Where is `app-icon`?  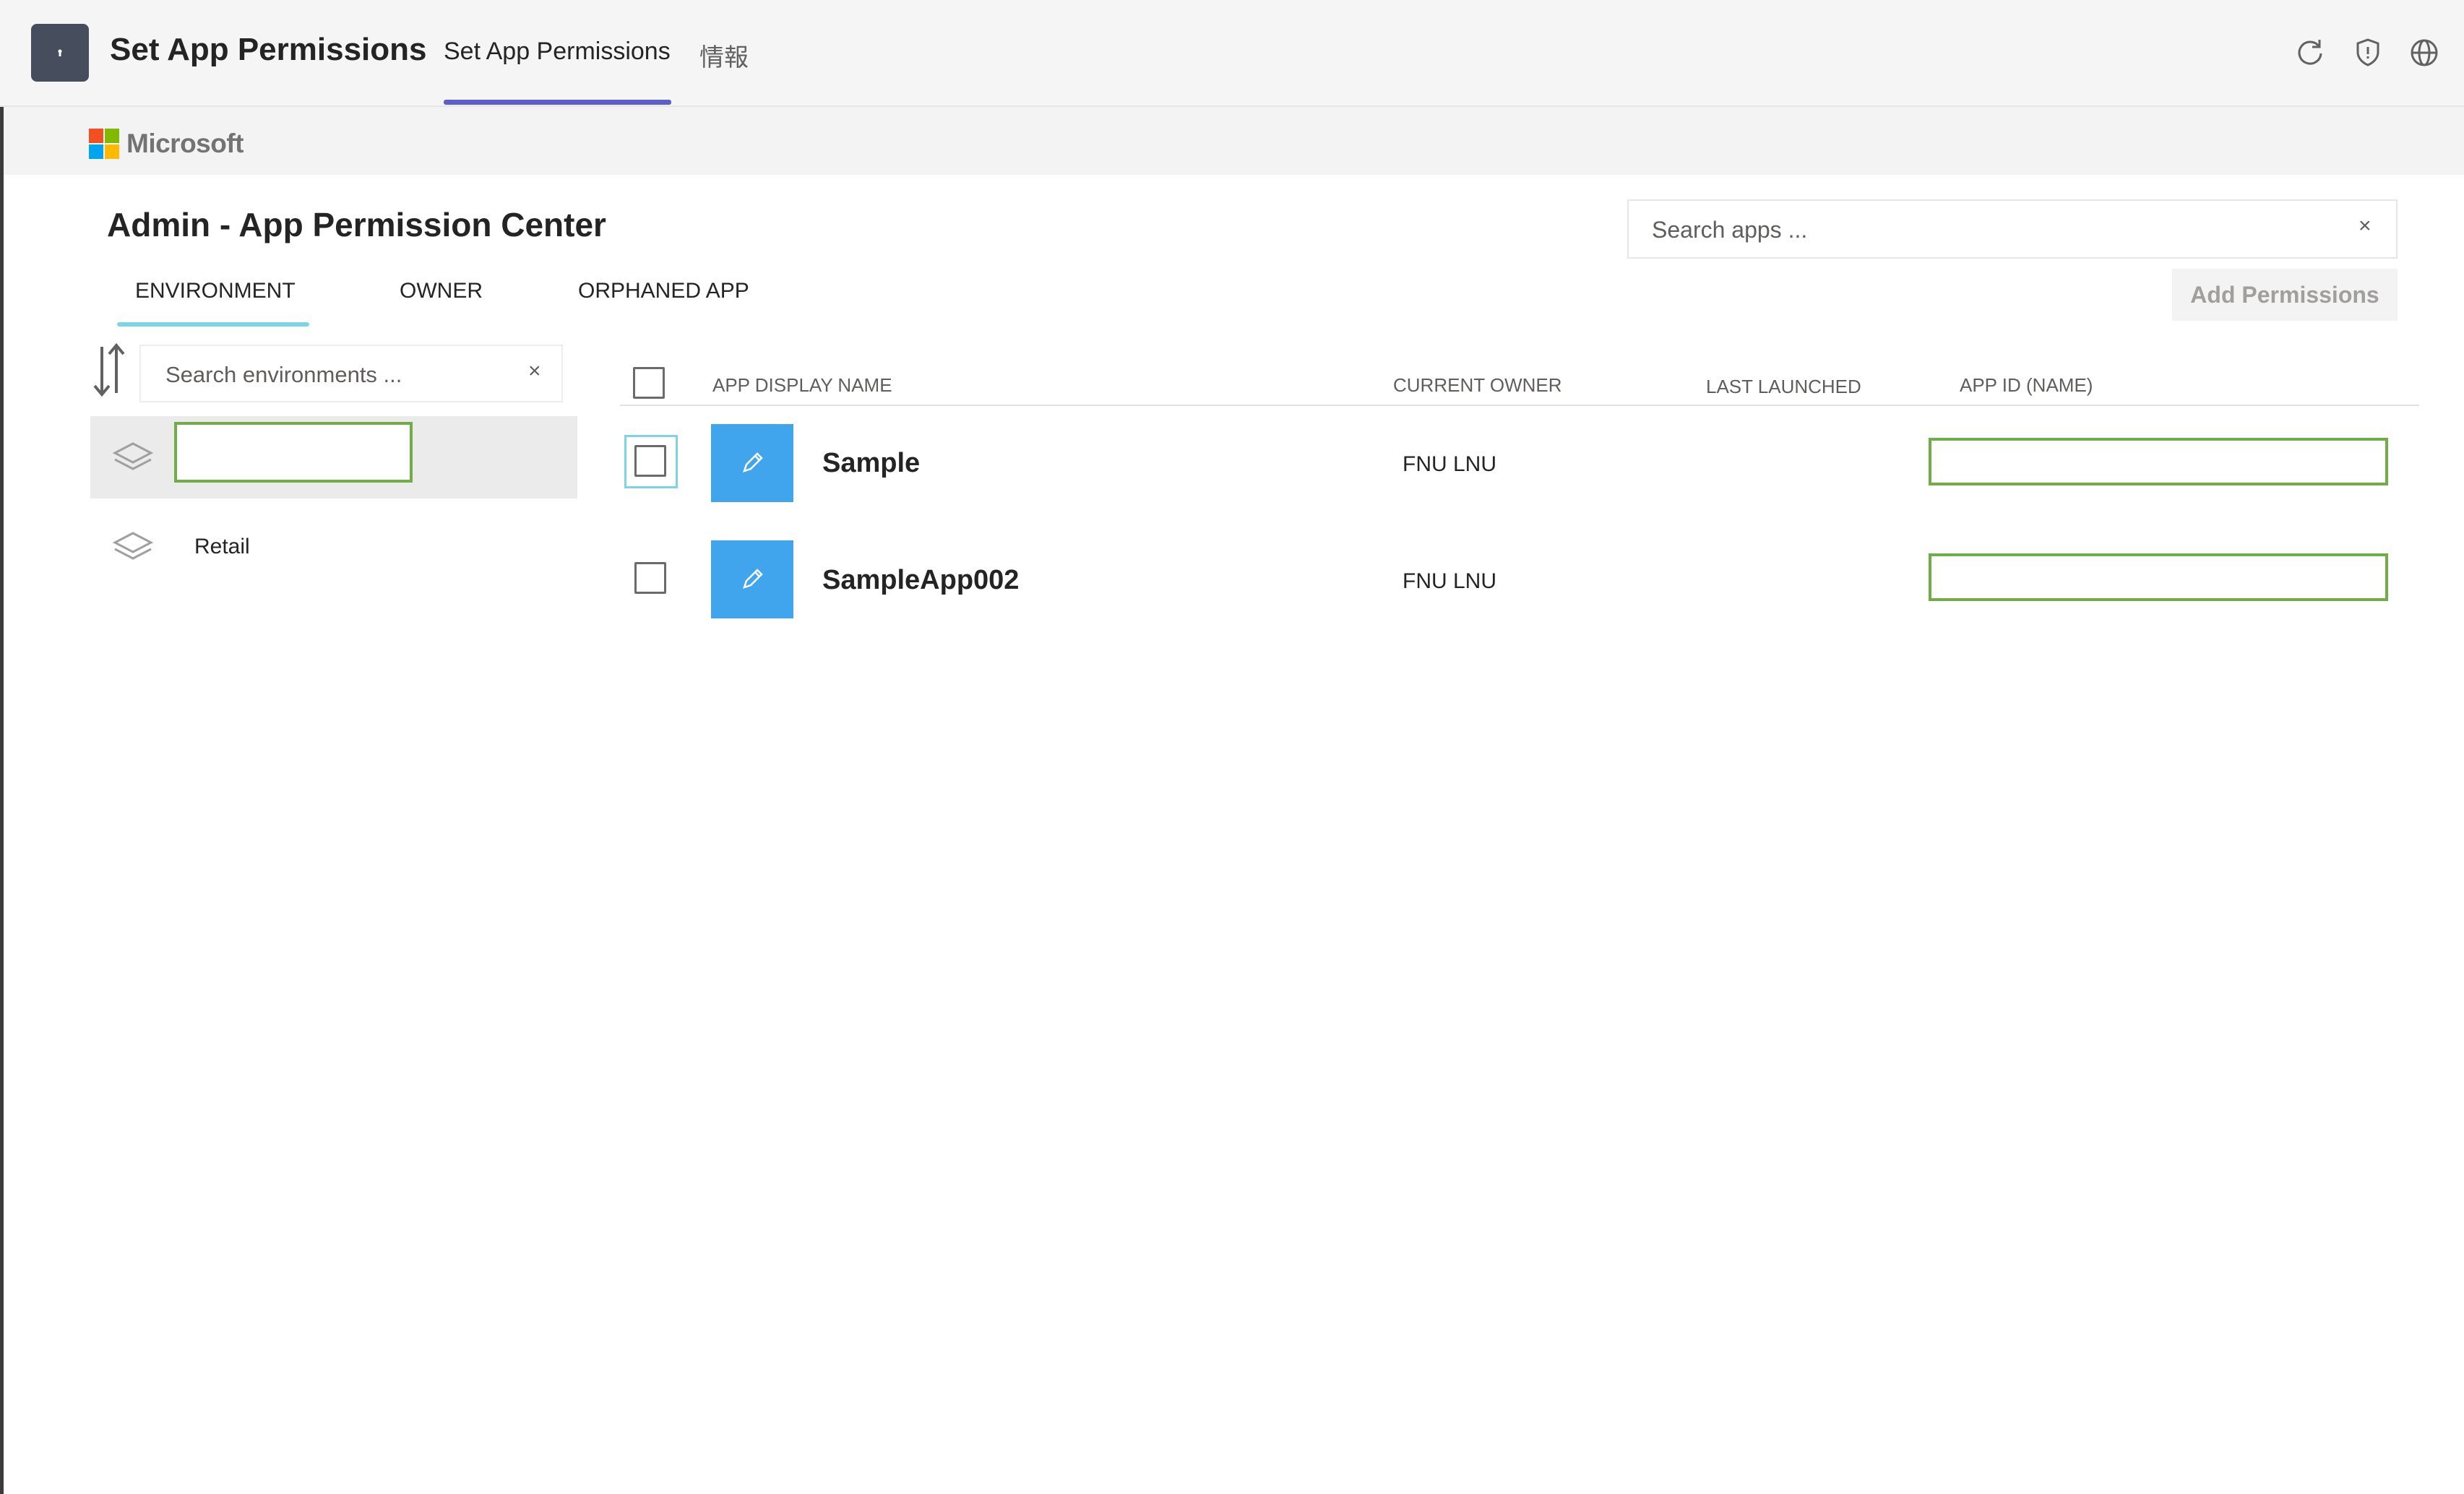 app-icon is located at coordinates (60, 53).